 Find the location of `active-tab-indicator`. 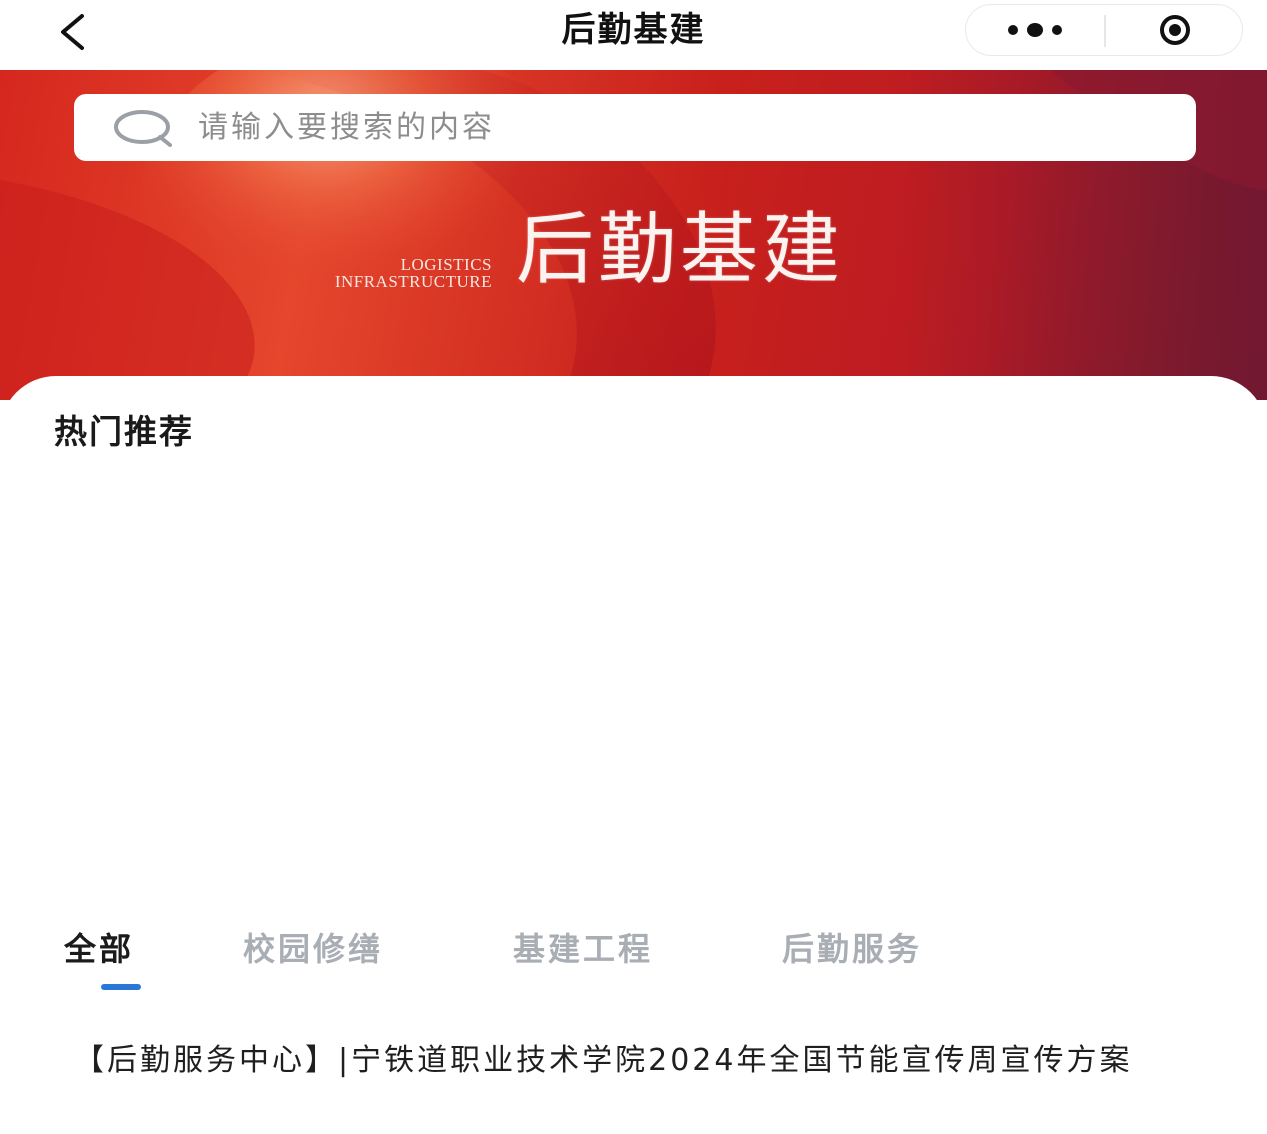

active-tab-indicator is located at coordinates (121, 987).